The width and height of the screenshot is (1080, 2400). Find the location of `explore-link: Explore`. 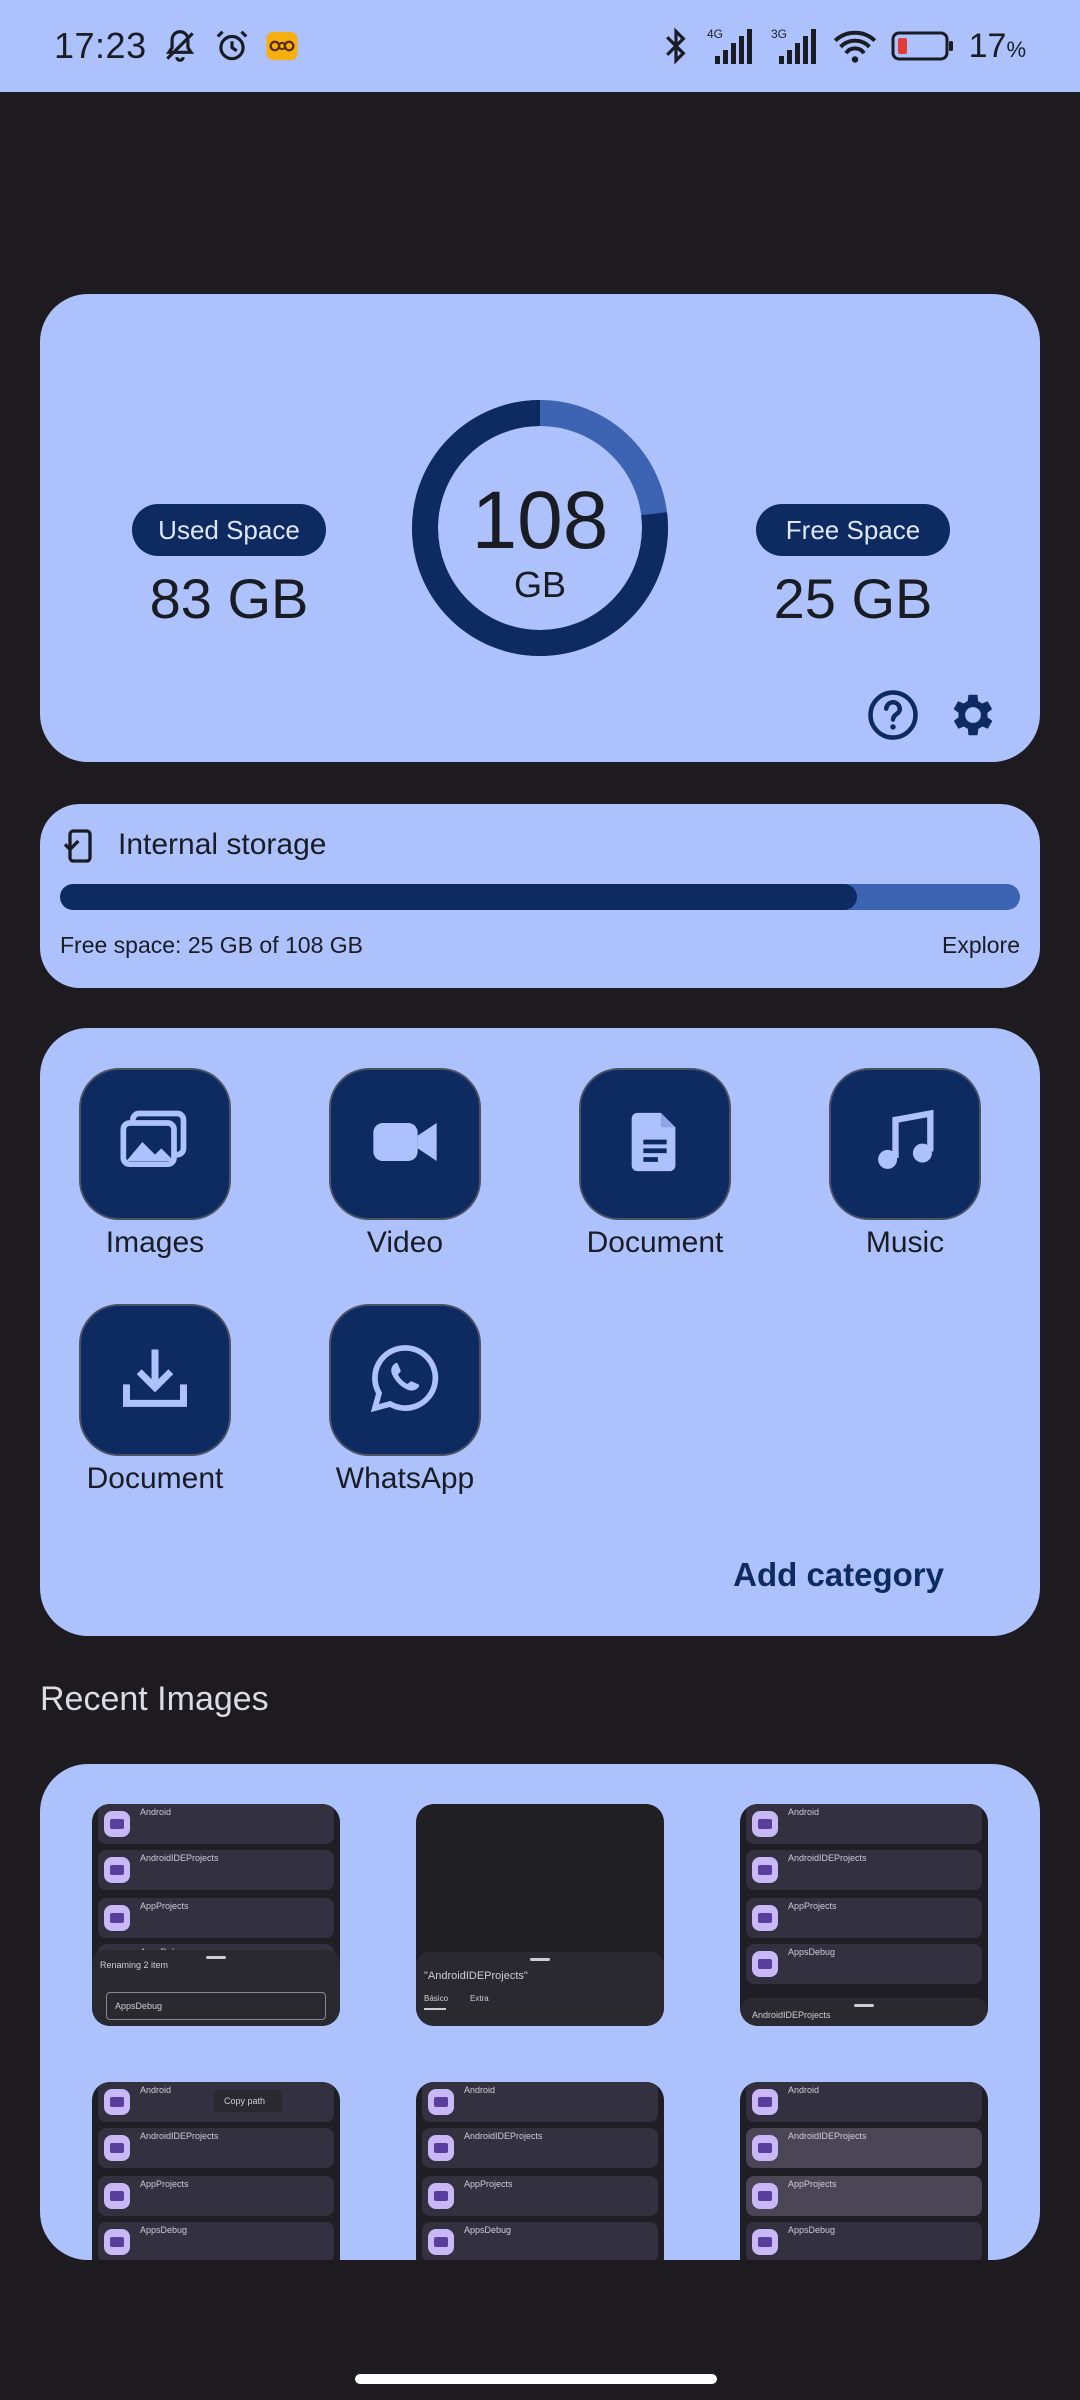

explore-link: Explore is located at coordinates (981, 945).